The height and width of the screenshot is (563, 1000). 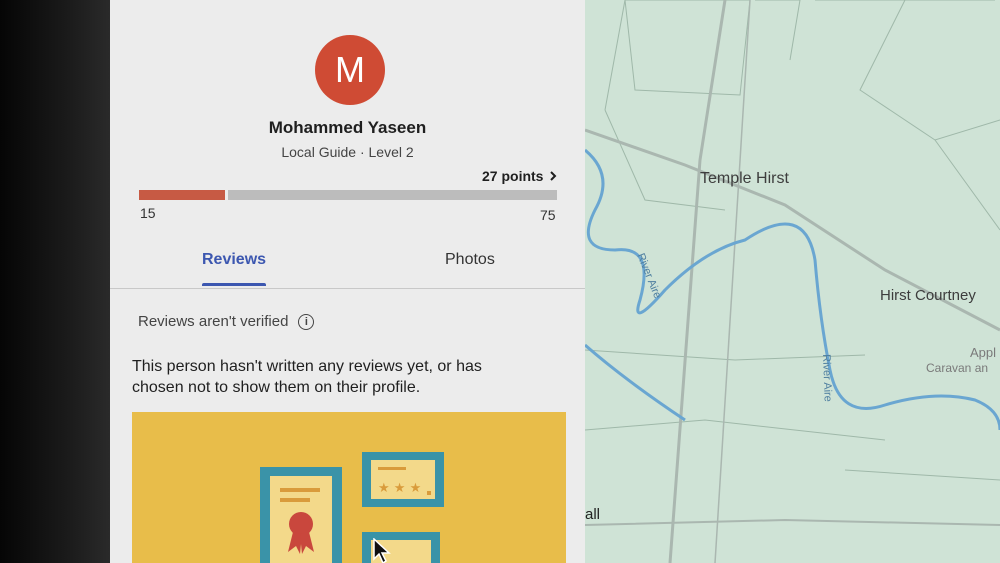 I want to click on profile-name: Mohammed Yaseen, so click(x=347, y=127).